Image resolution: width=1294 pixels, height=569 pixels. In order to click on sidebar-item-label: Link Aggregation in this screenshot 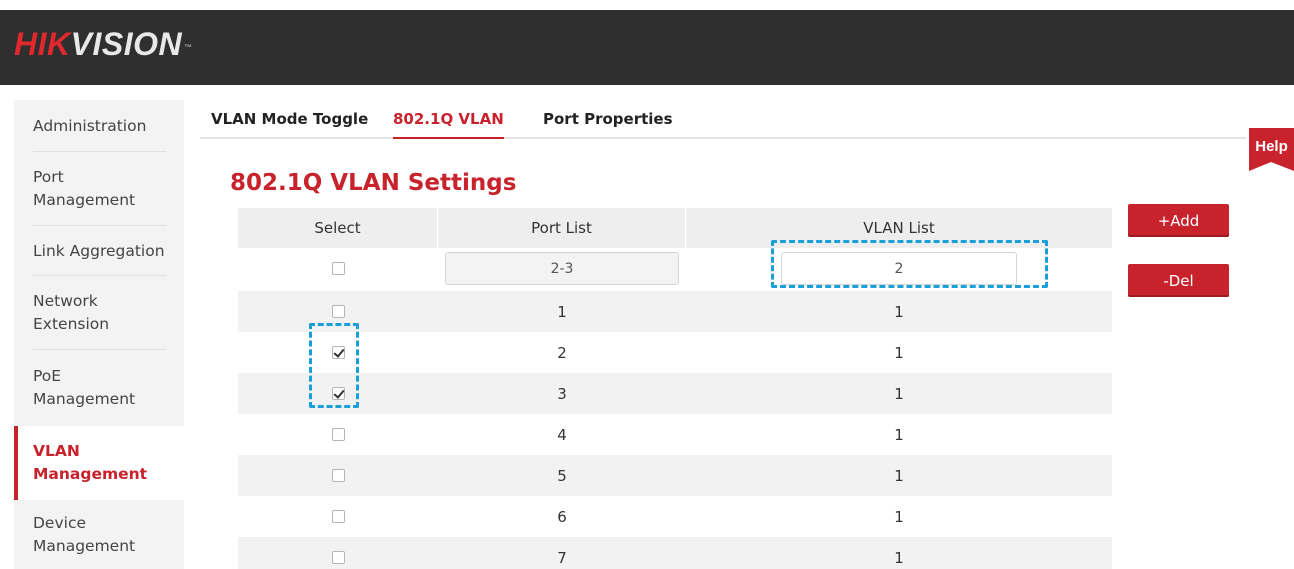, I will do `click(99, 250)`.